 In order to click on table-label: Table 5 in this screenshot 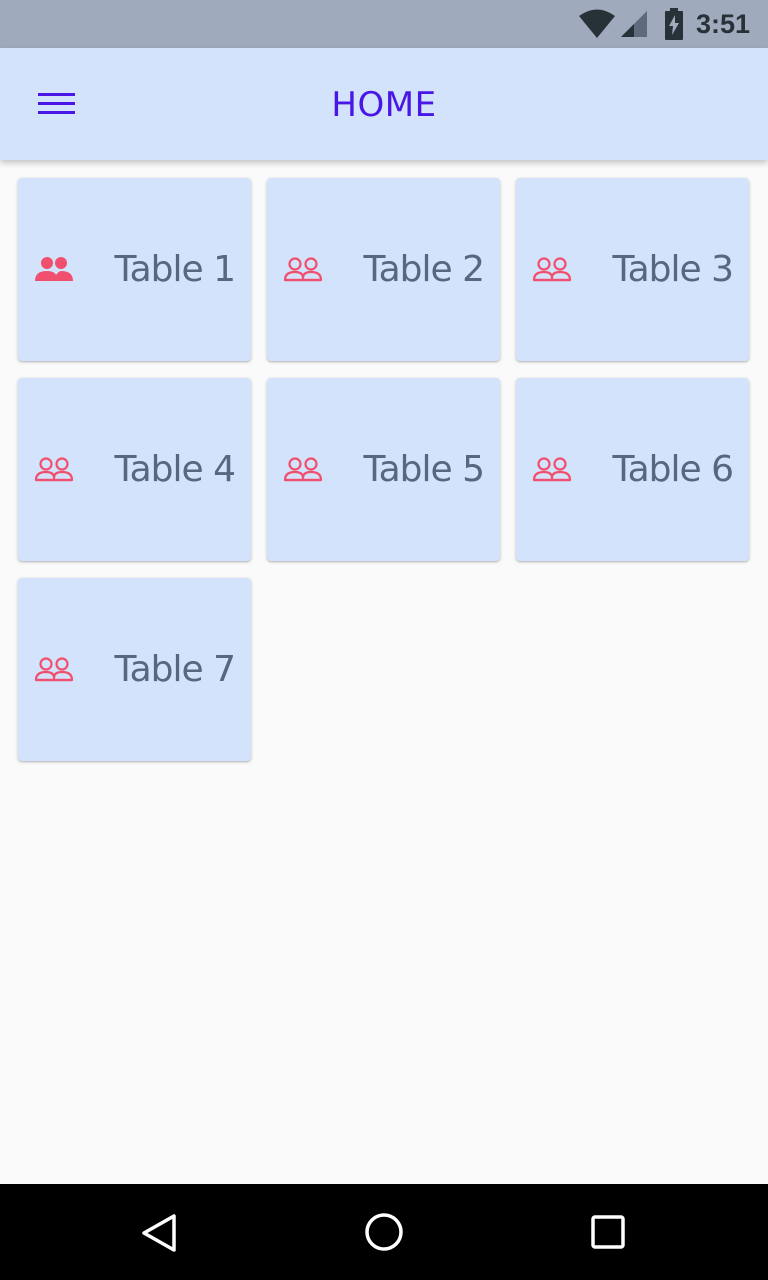, I will do `click(424, 469)`.